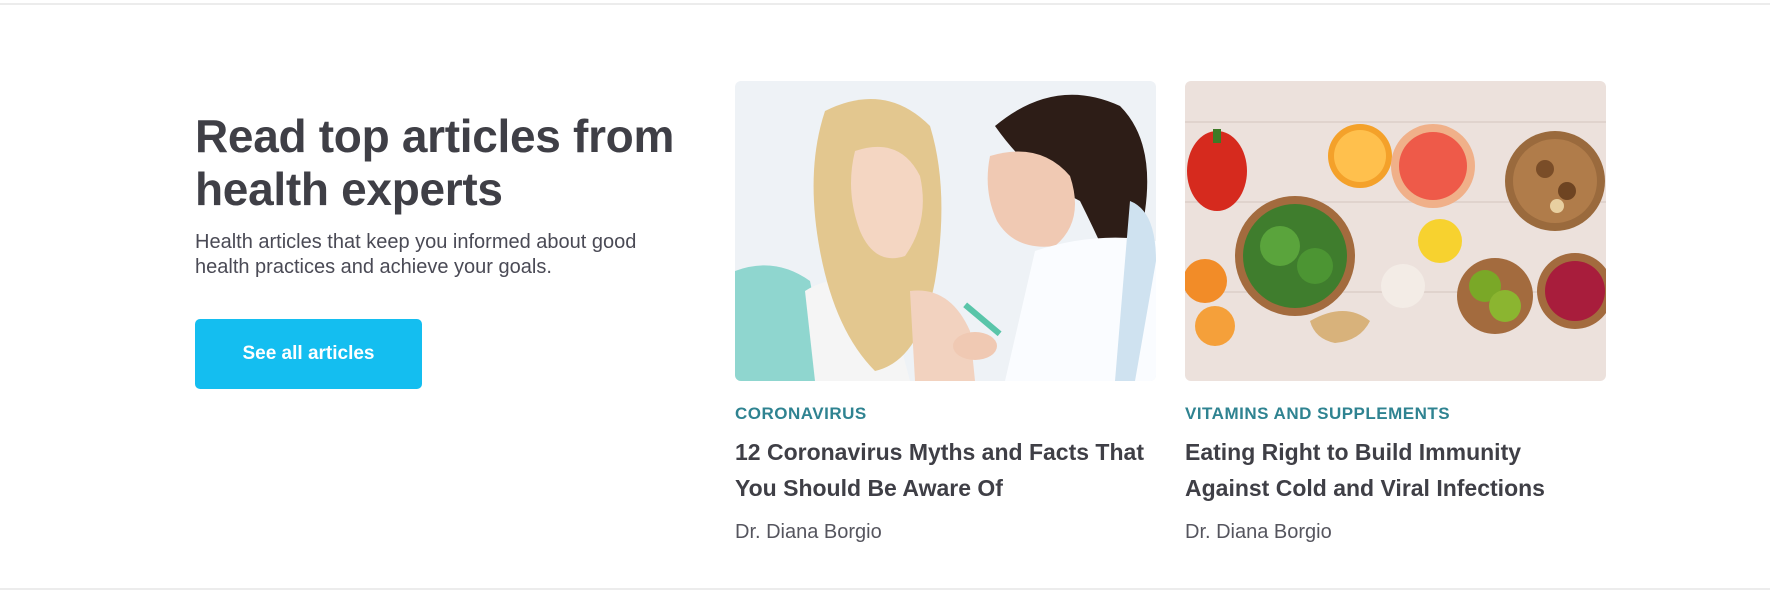  I want to click on vaccination-photo, so click(945, 231).